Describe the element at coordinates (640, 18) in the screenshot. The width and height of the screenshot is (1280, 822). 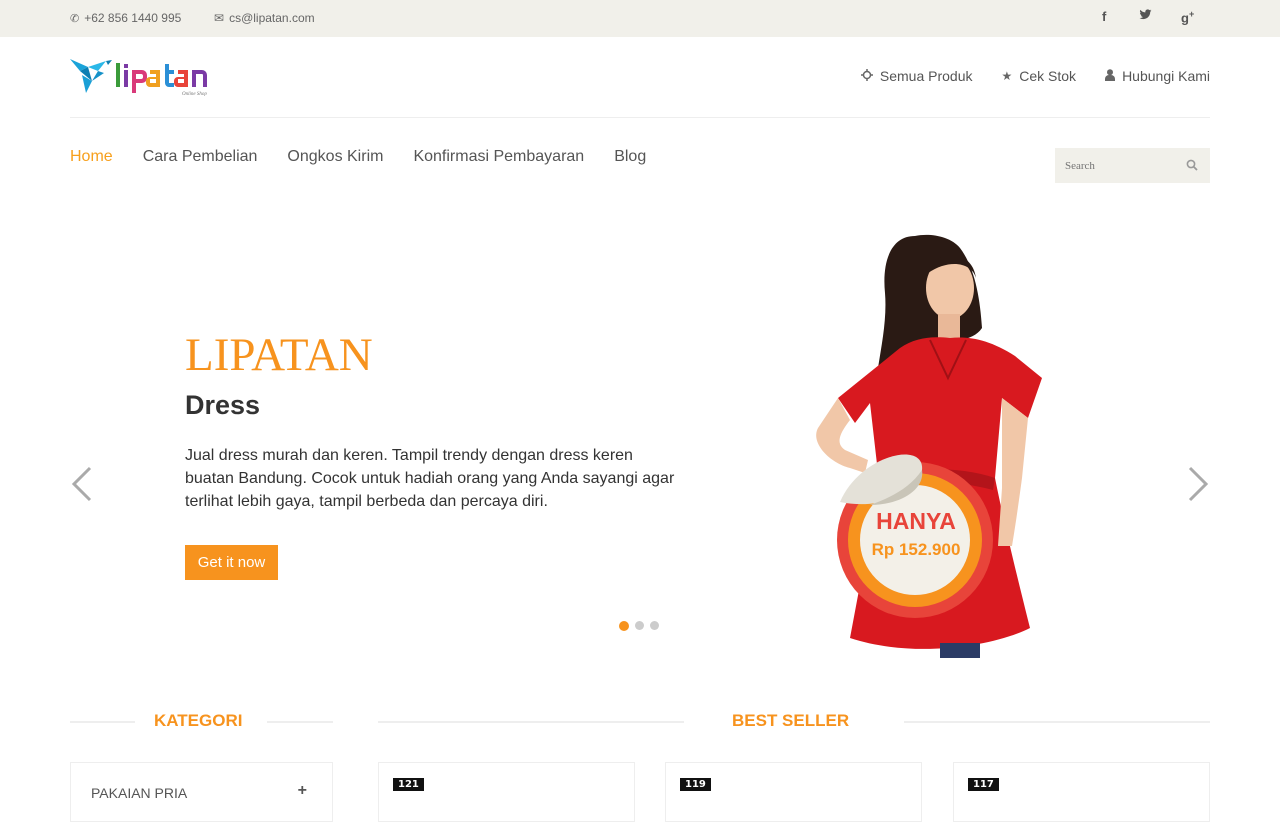
I see `top-bar: ✆ +62 856 1440 995 ✉ cs@lipatan.com f g+` at that location.